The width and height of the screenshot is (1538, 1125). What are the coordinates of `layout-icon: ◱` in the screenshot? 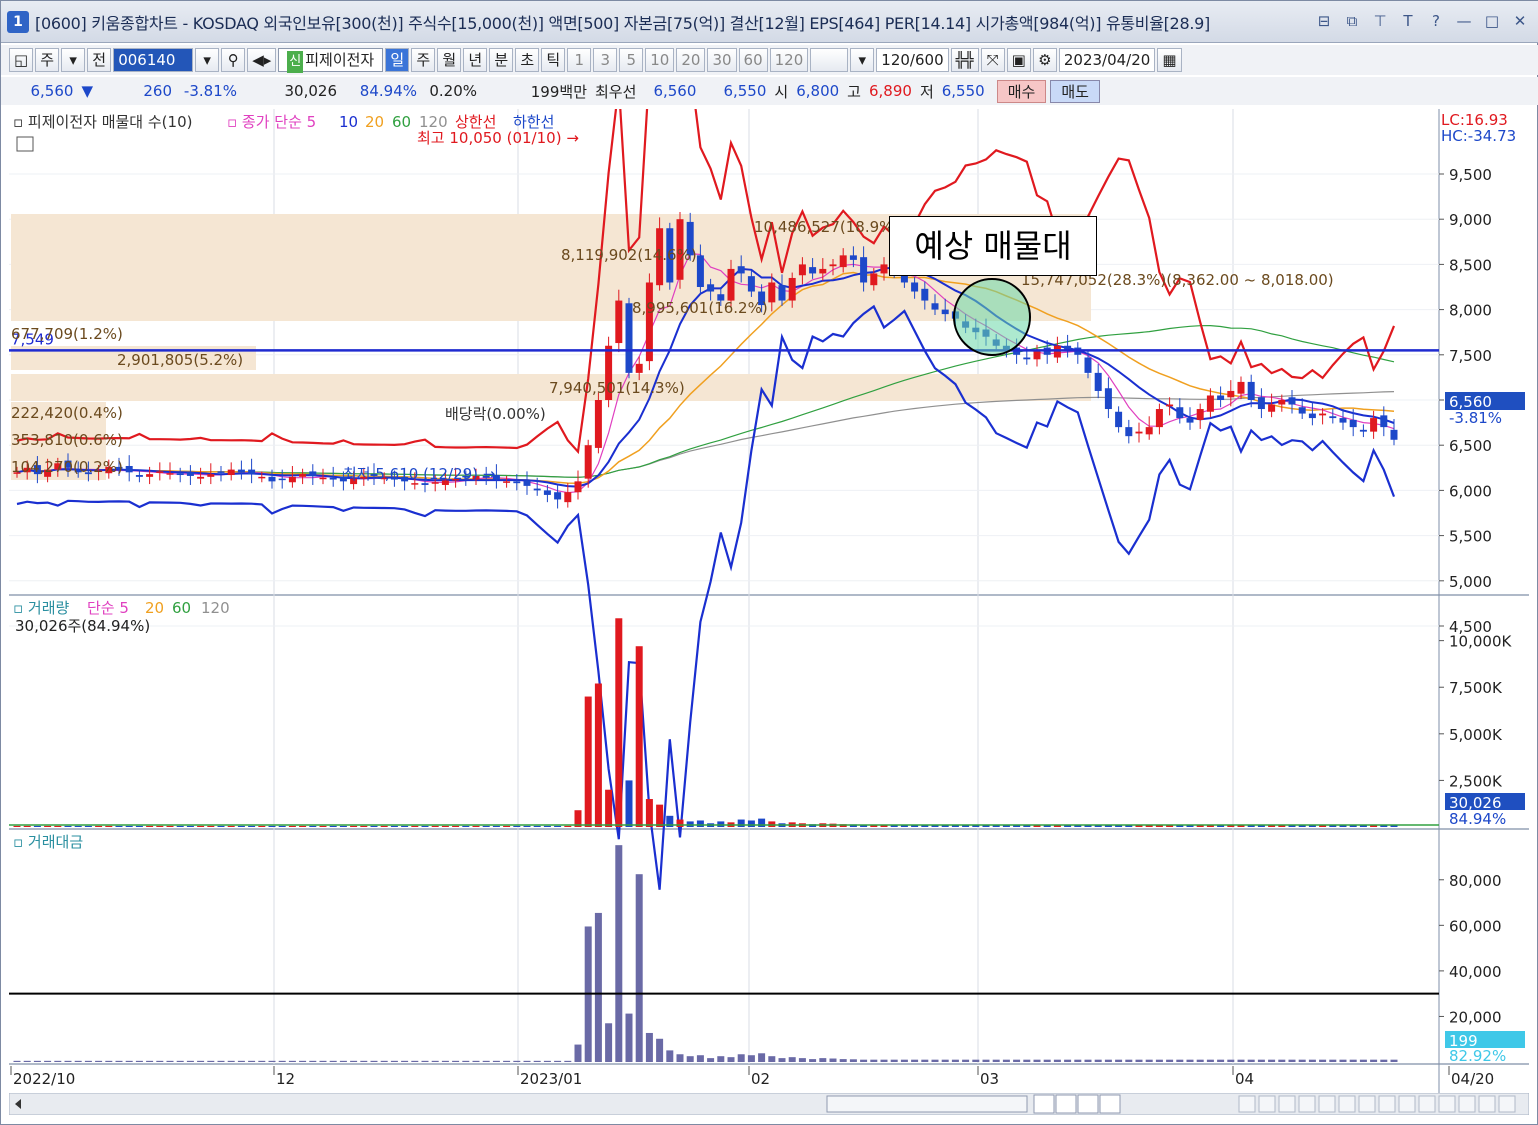 It's located at (21, 60).